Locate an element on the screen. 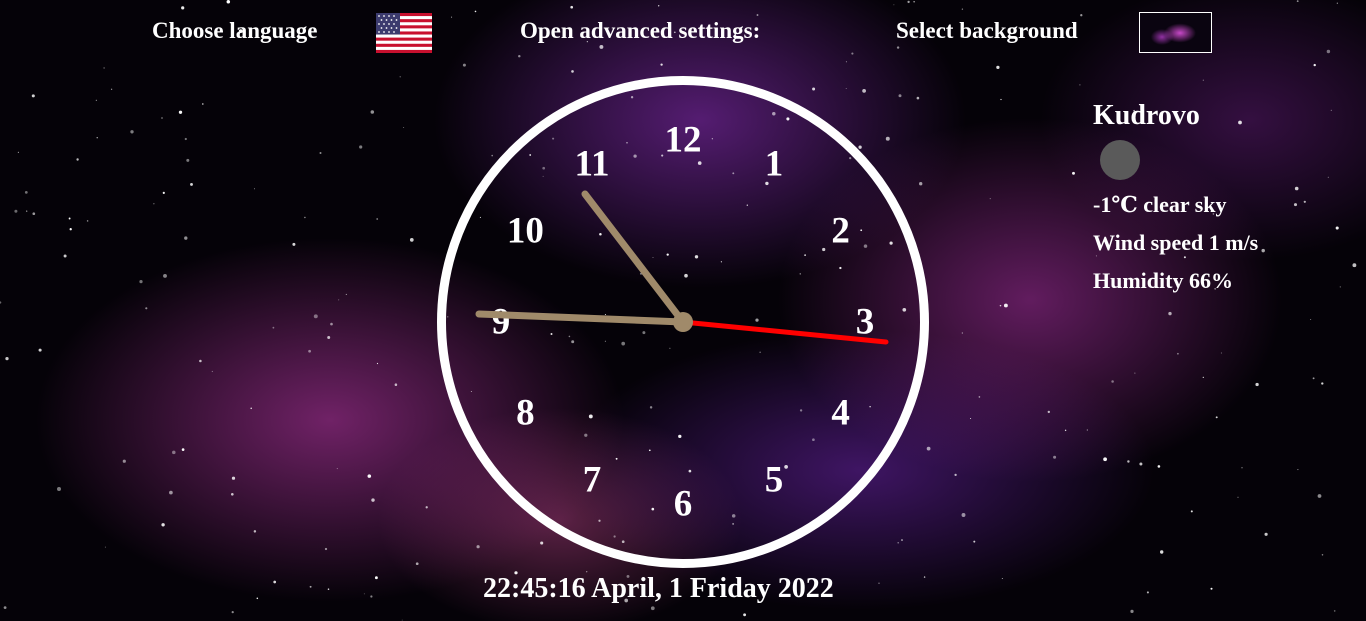 The height and width of the screenshot is (621, 1366). weather-humidity: Humidity 66% is located at coordinates (1163, 280).